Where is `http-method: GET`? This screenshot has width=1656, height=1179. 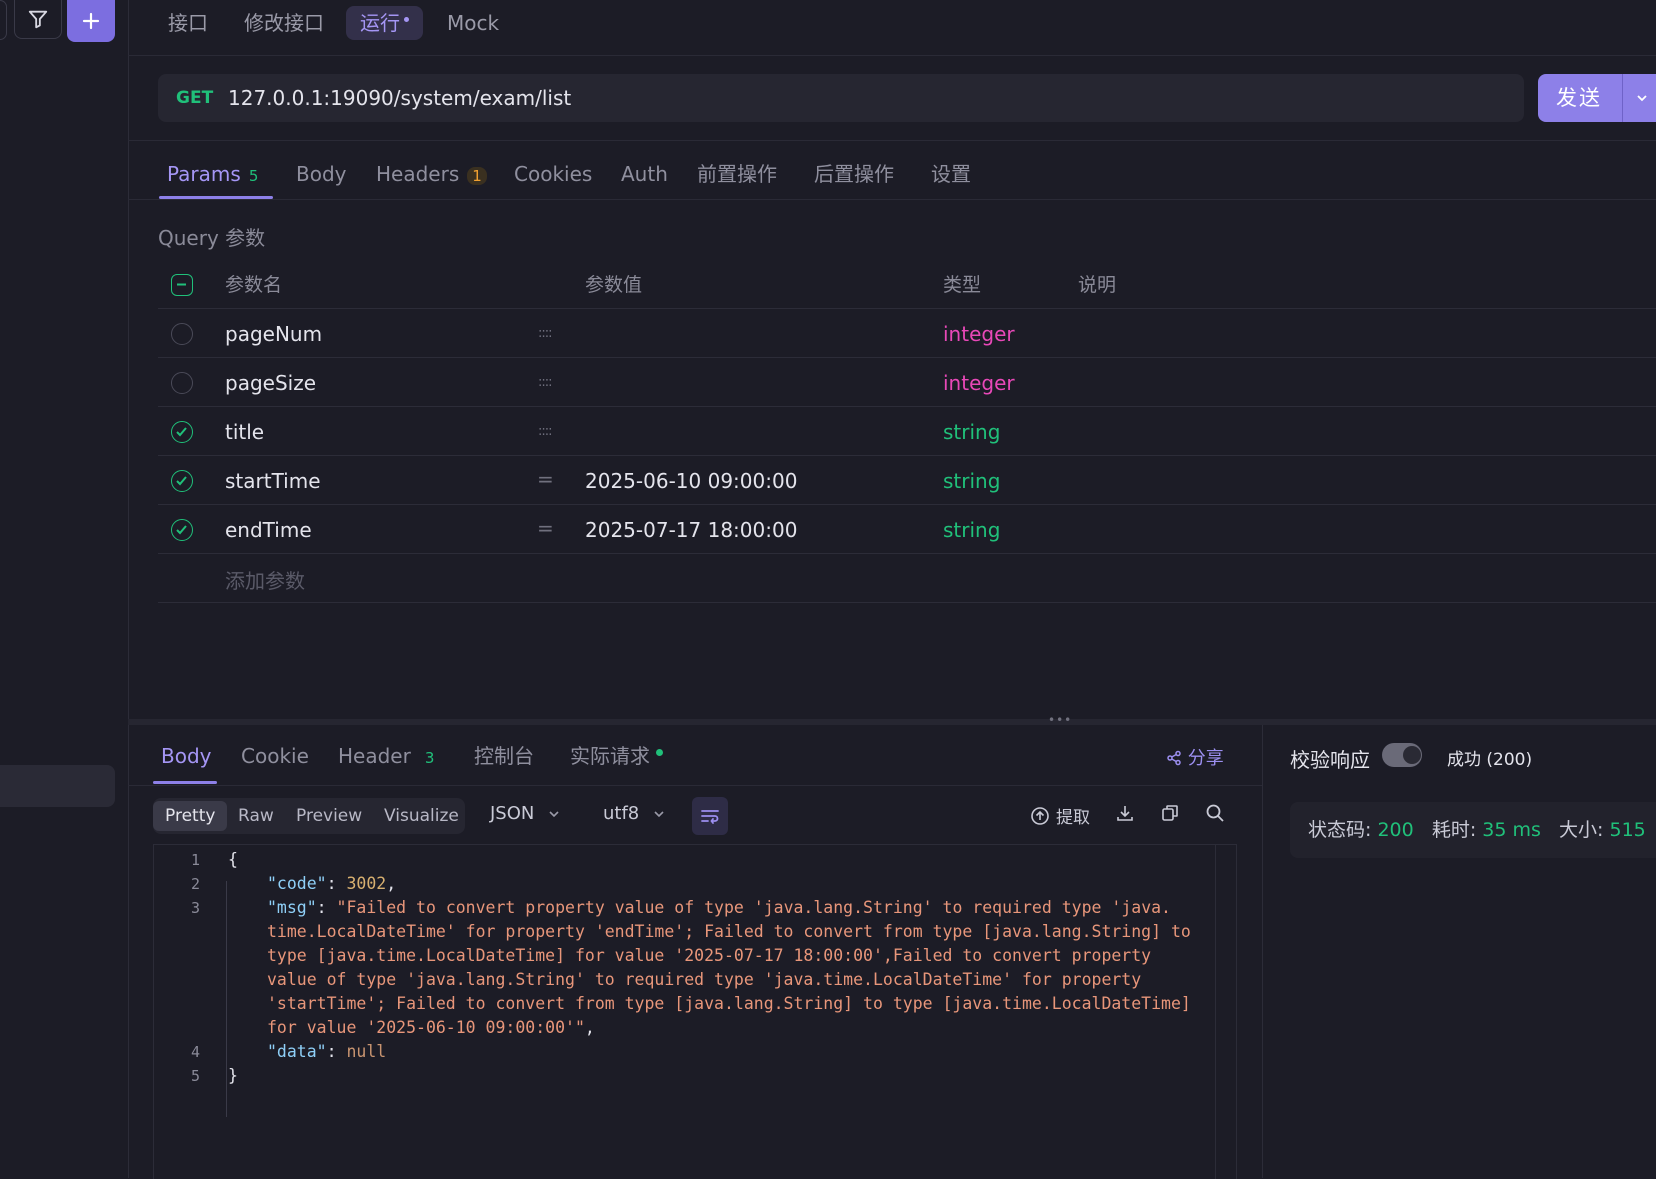
http-method: GET is located at coordinates (194, 98).